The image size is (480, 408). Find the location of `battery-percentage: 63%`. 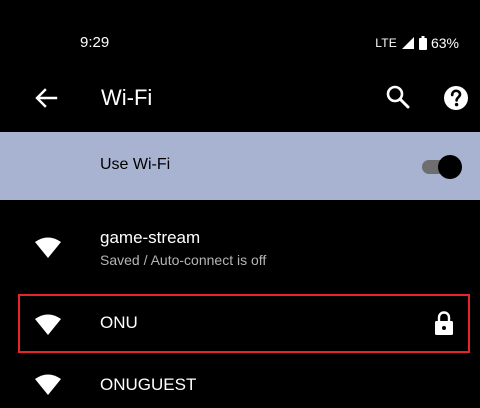

battery-percentage: 63% is located at coordinates (444, 43).